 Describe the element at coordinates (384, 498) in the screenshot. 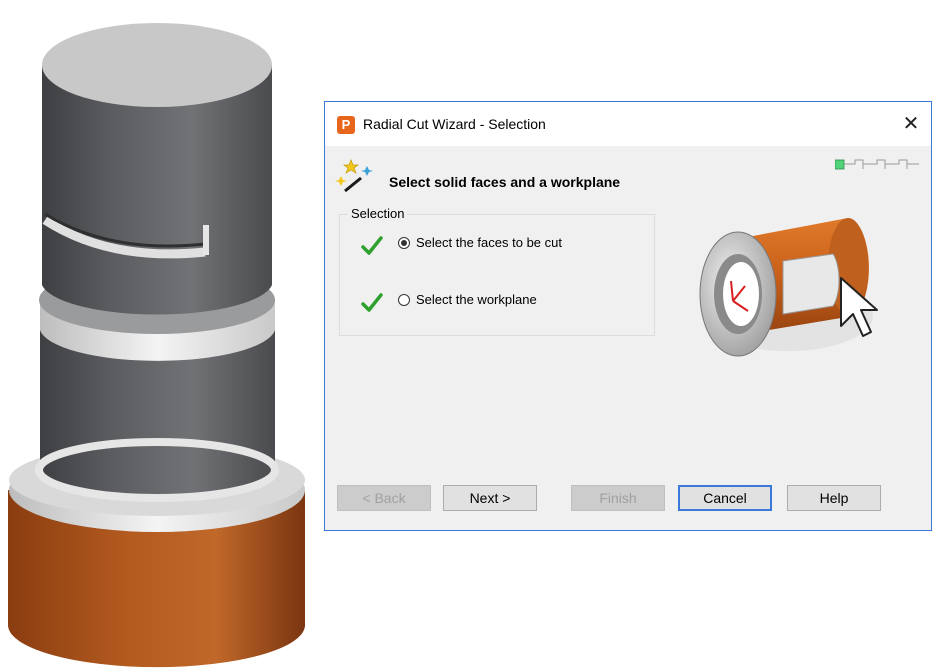

I see `back-button: < Back` at that location.